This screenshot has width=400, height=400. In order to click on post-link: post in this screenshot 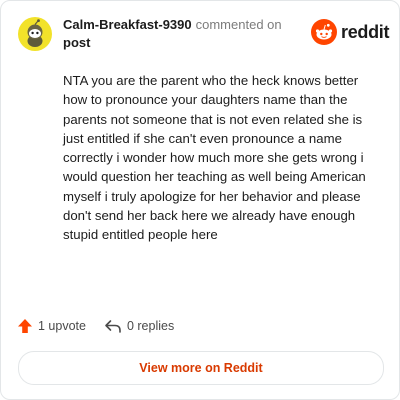, I will do `click(76, 42)`.